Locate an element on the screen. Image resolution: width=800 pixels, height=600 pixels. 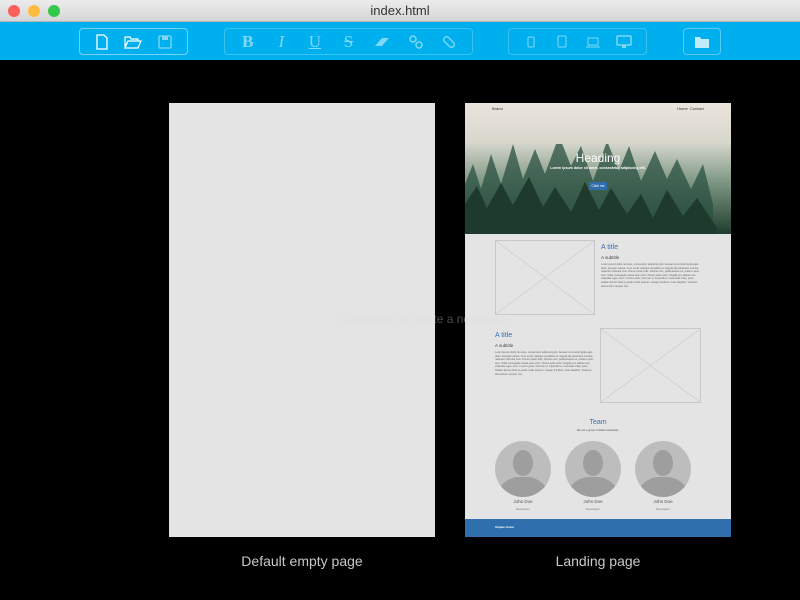
title-bar: index.html is located at coordinates (400, 11).